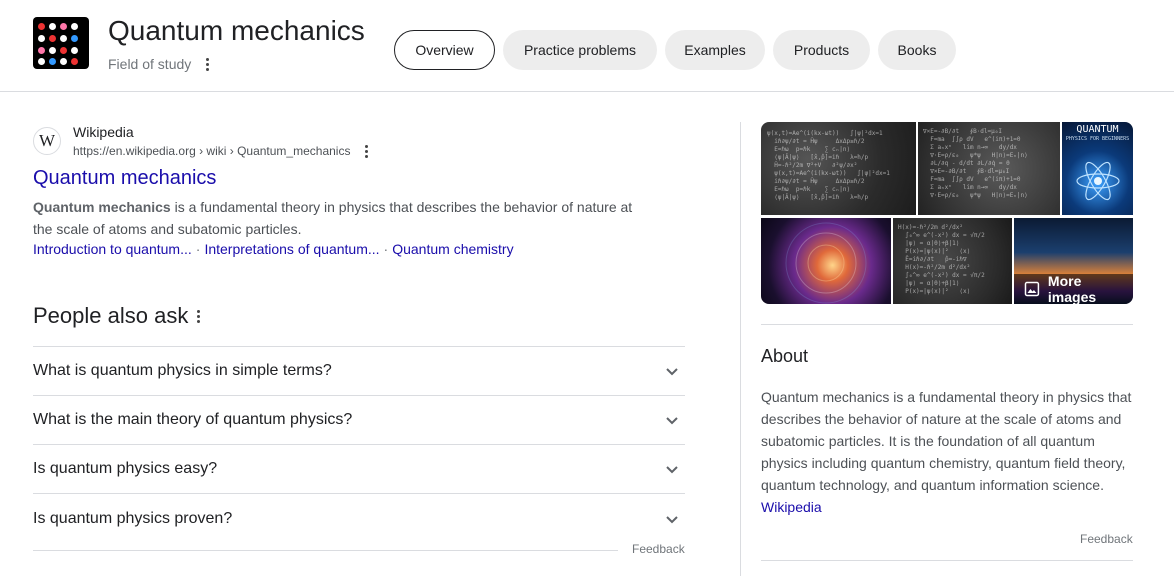 This screenshot has width=1174, height=576. I want to click on tab-books: Books, so click(917, 50).